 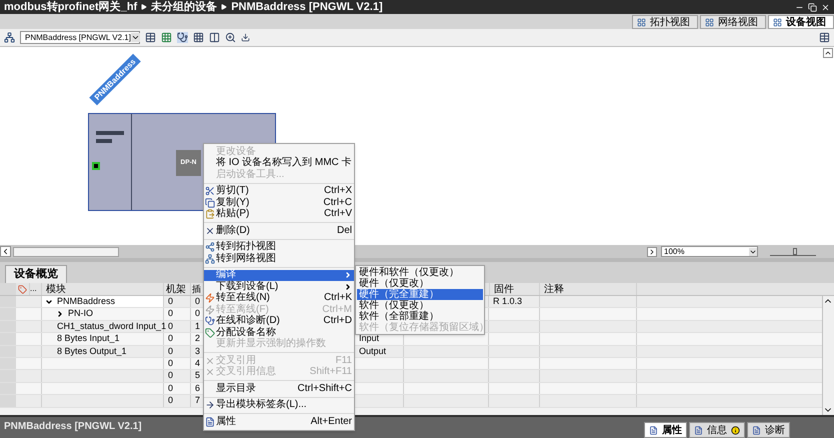 I want to click on scroll-thumb, so click(x=66, y=251).